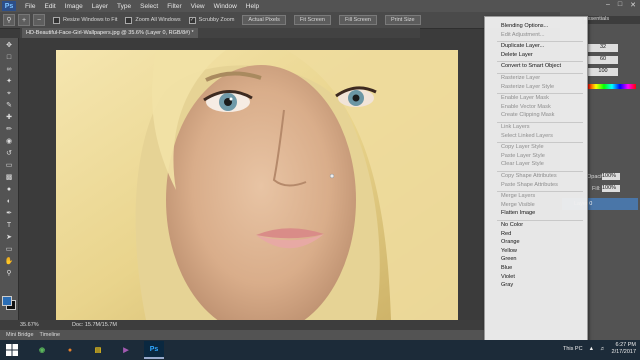 The image size is (640, 360). What do you see at coordinates (7, 301) in the screenshot?
I see `foreground-color-swatch` at bounding box center [7, 301].